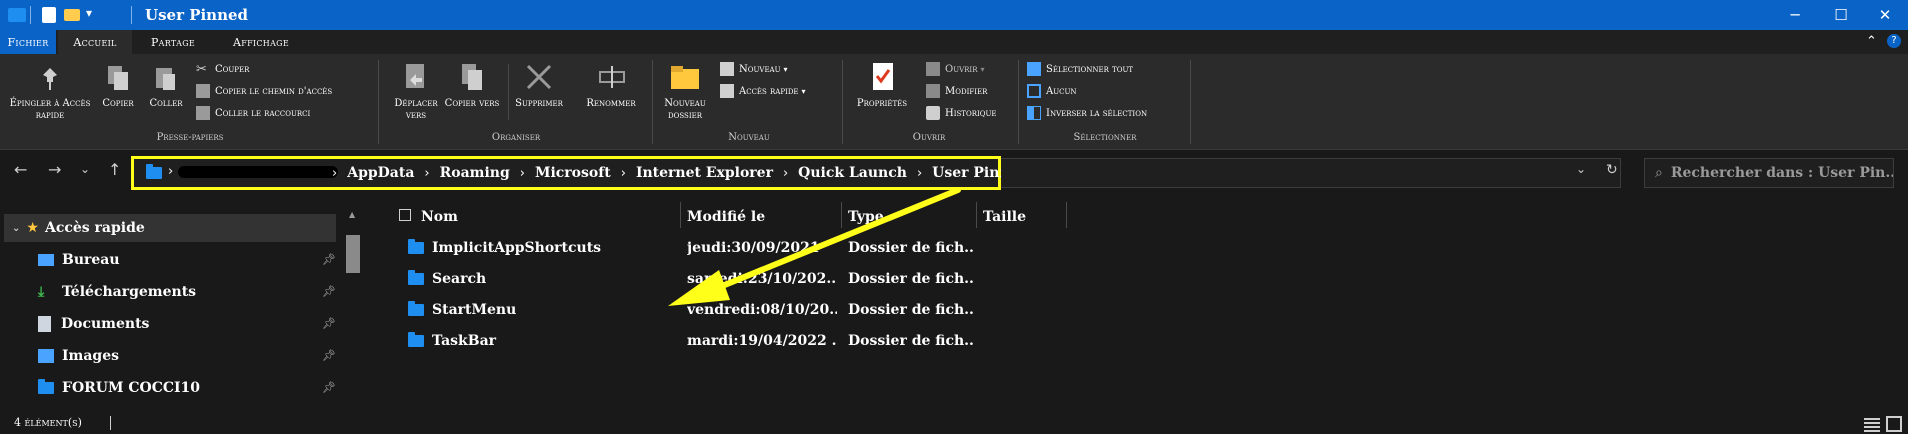 This screenshot has width=1908, height=434. Describe the element at coordinates (1885, 15) in the screenshot. I see `close-button: ✕` at that location.